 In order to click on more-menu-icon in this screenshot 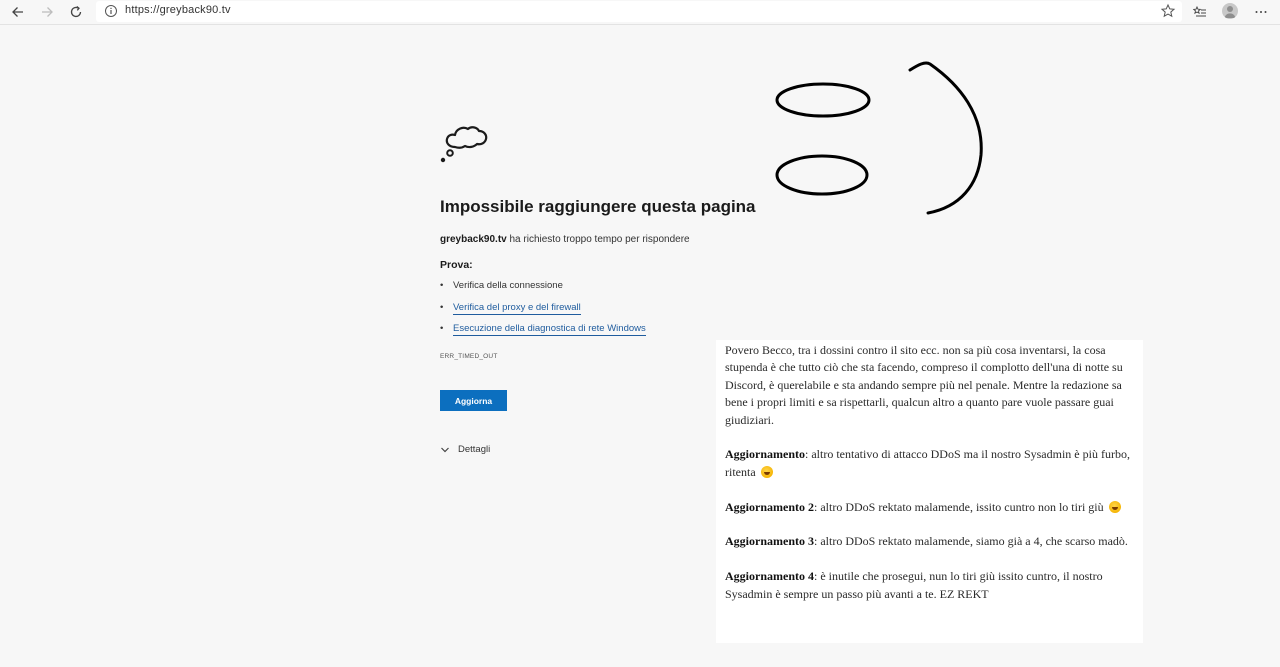, I will do `click(1261, 12)`.